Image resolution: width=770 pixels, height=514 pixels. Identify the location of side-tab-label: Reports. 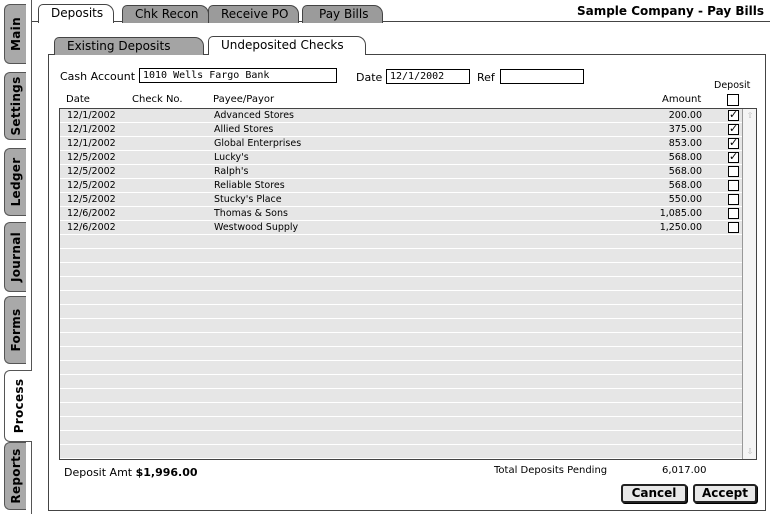
(15, 476).